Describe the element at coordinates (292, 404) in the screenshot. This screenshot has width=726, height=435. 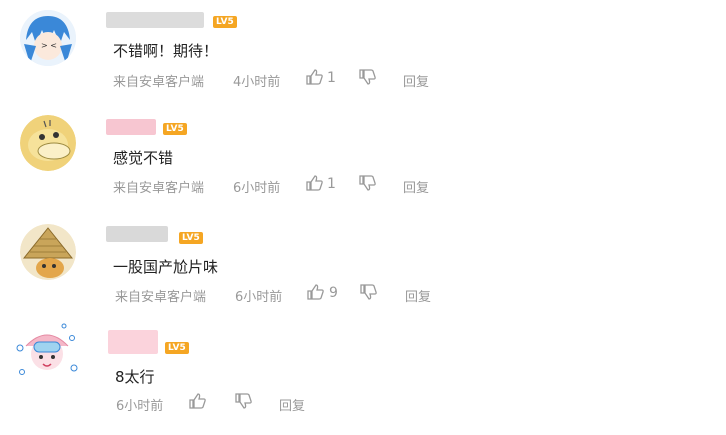
I see `reply-button: 回复` at that location.